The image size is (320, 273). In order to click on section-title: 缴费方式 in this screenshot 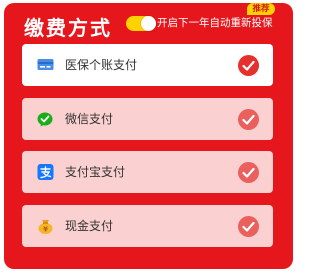, I will do `click(68, 28)`.